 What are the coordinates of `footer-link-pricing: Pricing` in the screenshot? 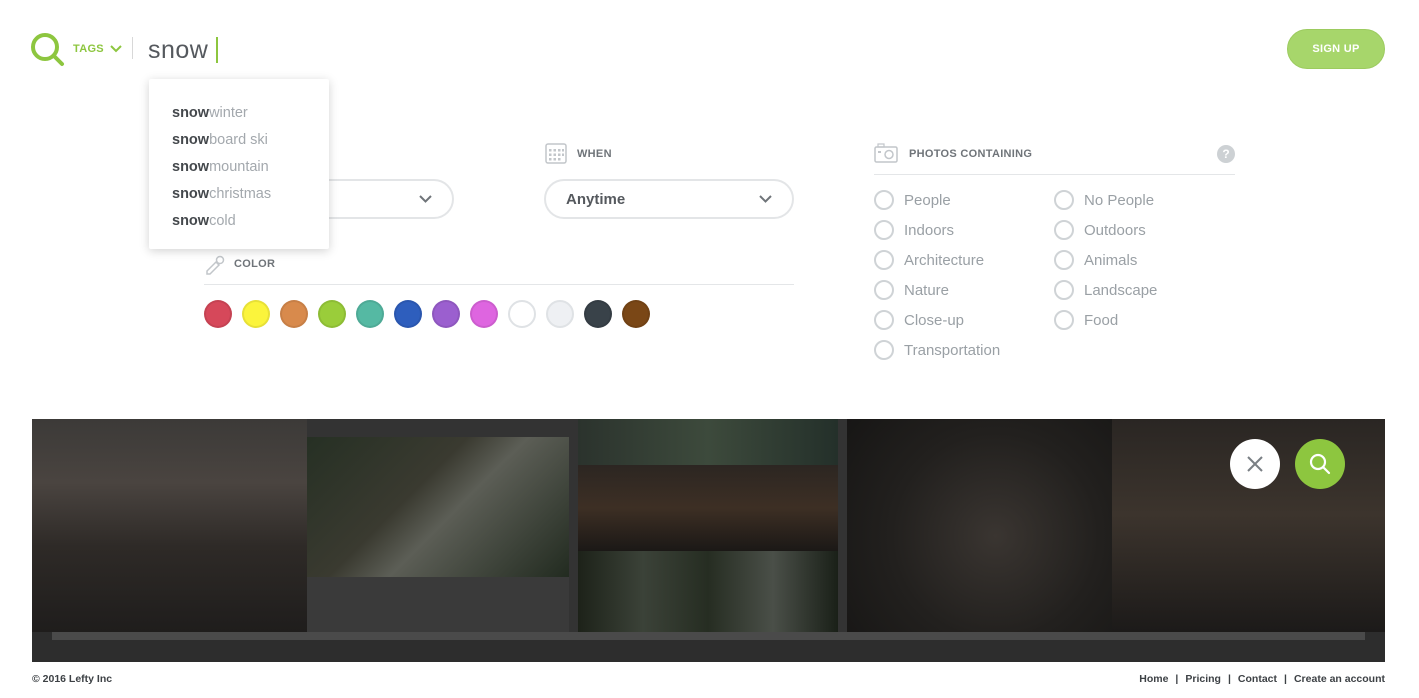 It's located at (1203, 679).